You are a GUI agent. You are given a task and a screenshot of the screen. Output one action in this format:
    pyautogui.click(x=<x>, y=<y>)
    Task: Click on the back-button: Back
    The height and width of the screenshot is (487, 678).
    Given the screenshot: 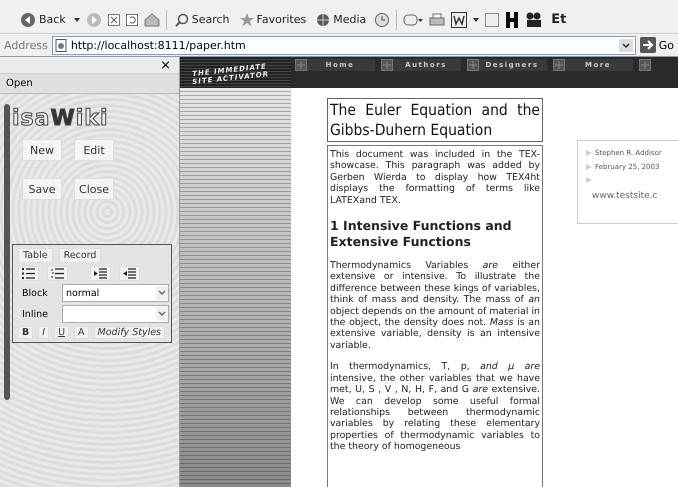 What is the action you would take?
    pyautogui.click(x=43, y=19)
    